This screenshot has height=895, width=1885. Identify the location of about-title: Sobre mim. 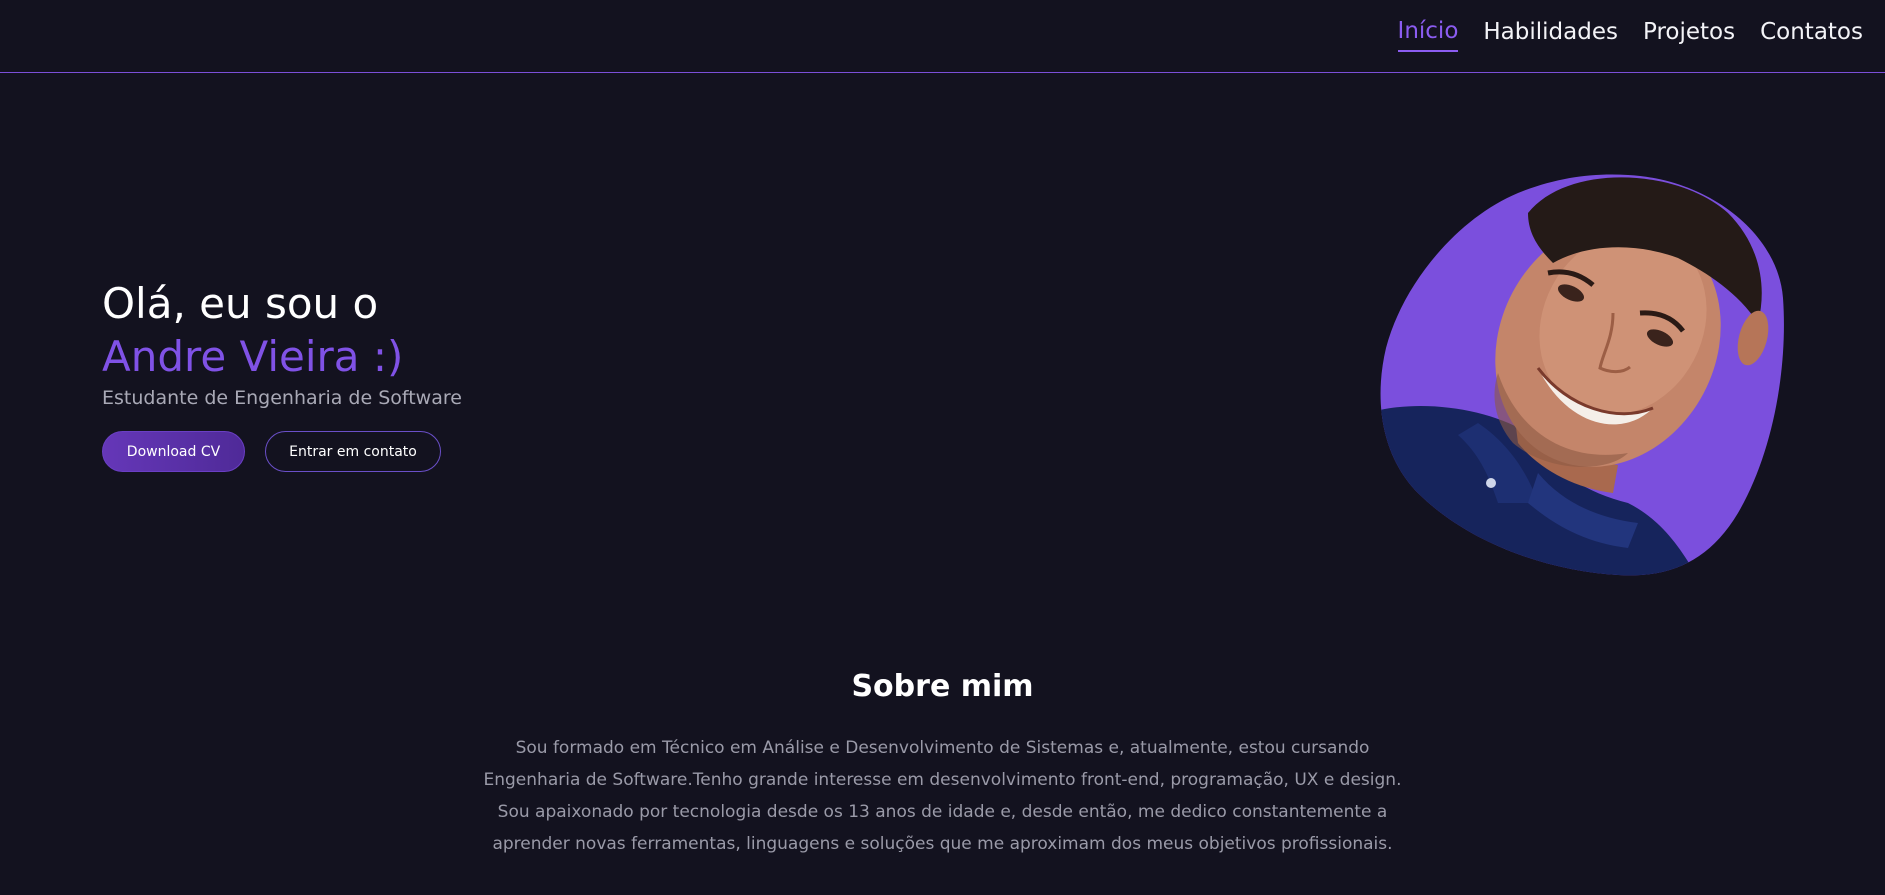
(942, 686).